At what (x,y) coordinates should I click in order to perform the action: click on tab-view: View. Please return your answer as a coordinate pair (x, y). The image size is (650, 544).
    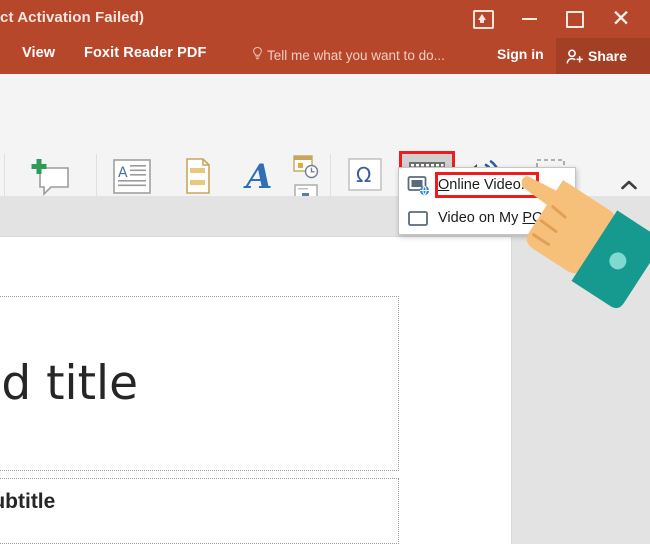
    Looking at the image, I should click on (38, 53).